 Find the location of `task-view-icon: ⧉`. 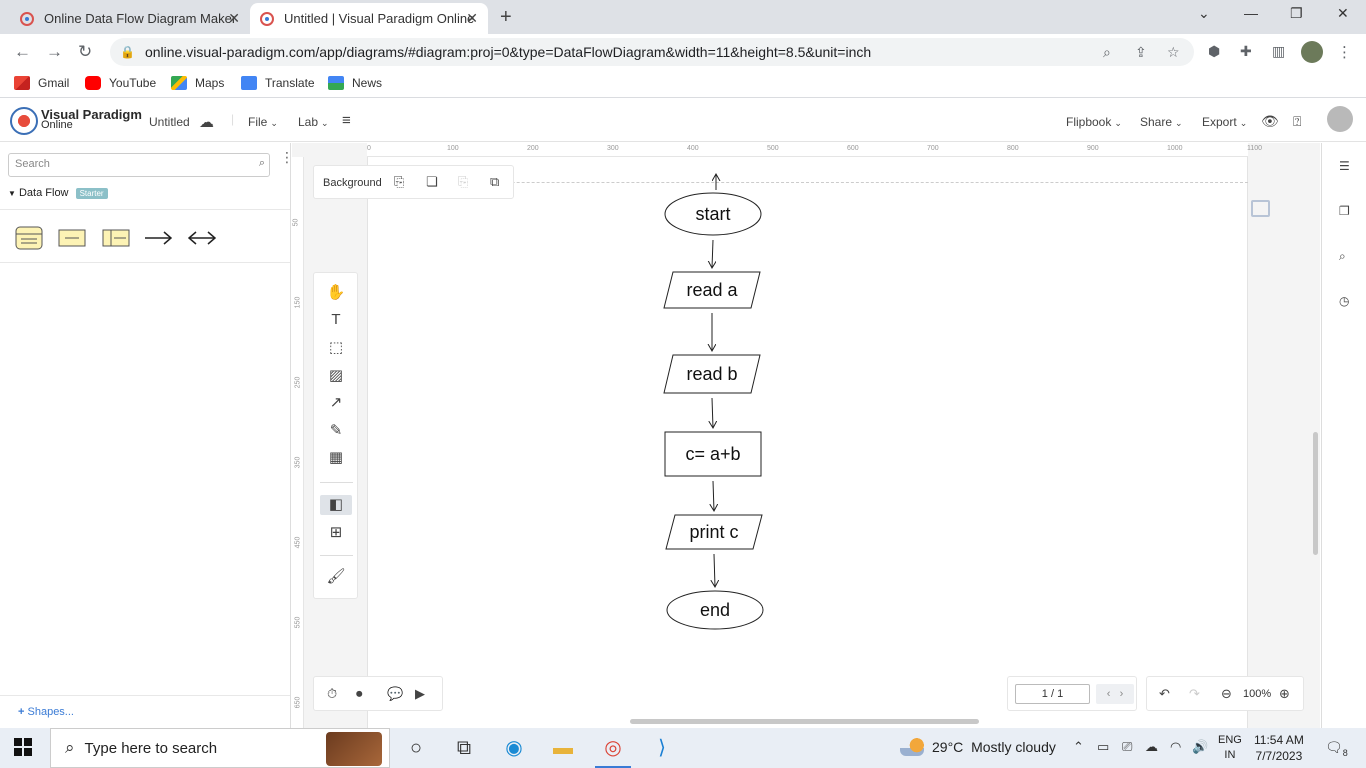

task-view-icon: ⧉ is located at coordinates (464, 748).